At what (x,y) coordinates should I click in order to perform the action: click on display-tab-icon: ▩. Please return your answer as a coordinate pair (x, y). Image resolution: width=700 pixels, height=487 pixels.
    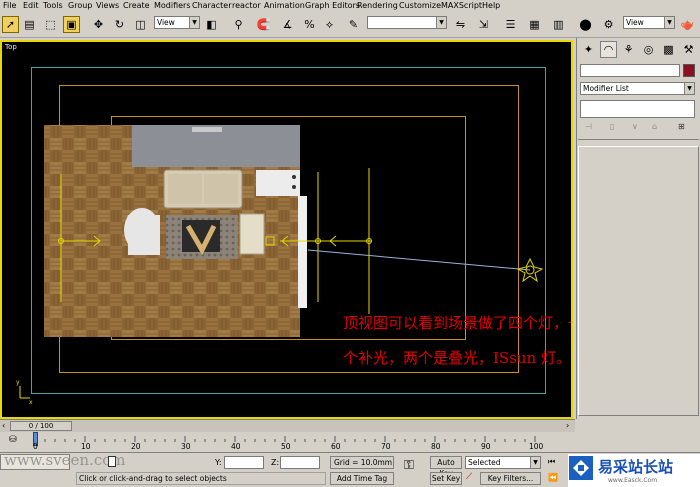
    Looking at the image, I should click on (668, 49).